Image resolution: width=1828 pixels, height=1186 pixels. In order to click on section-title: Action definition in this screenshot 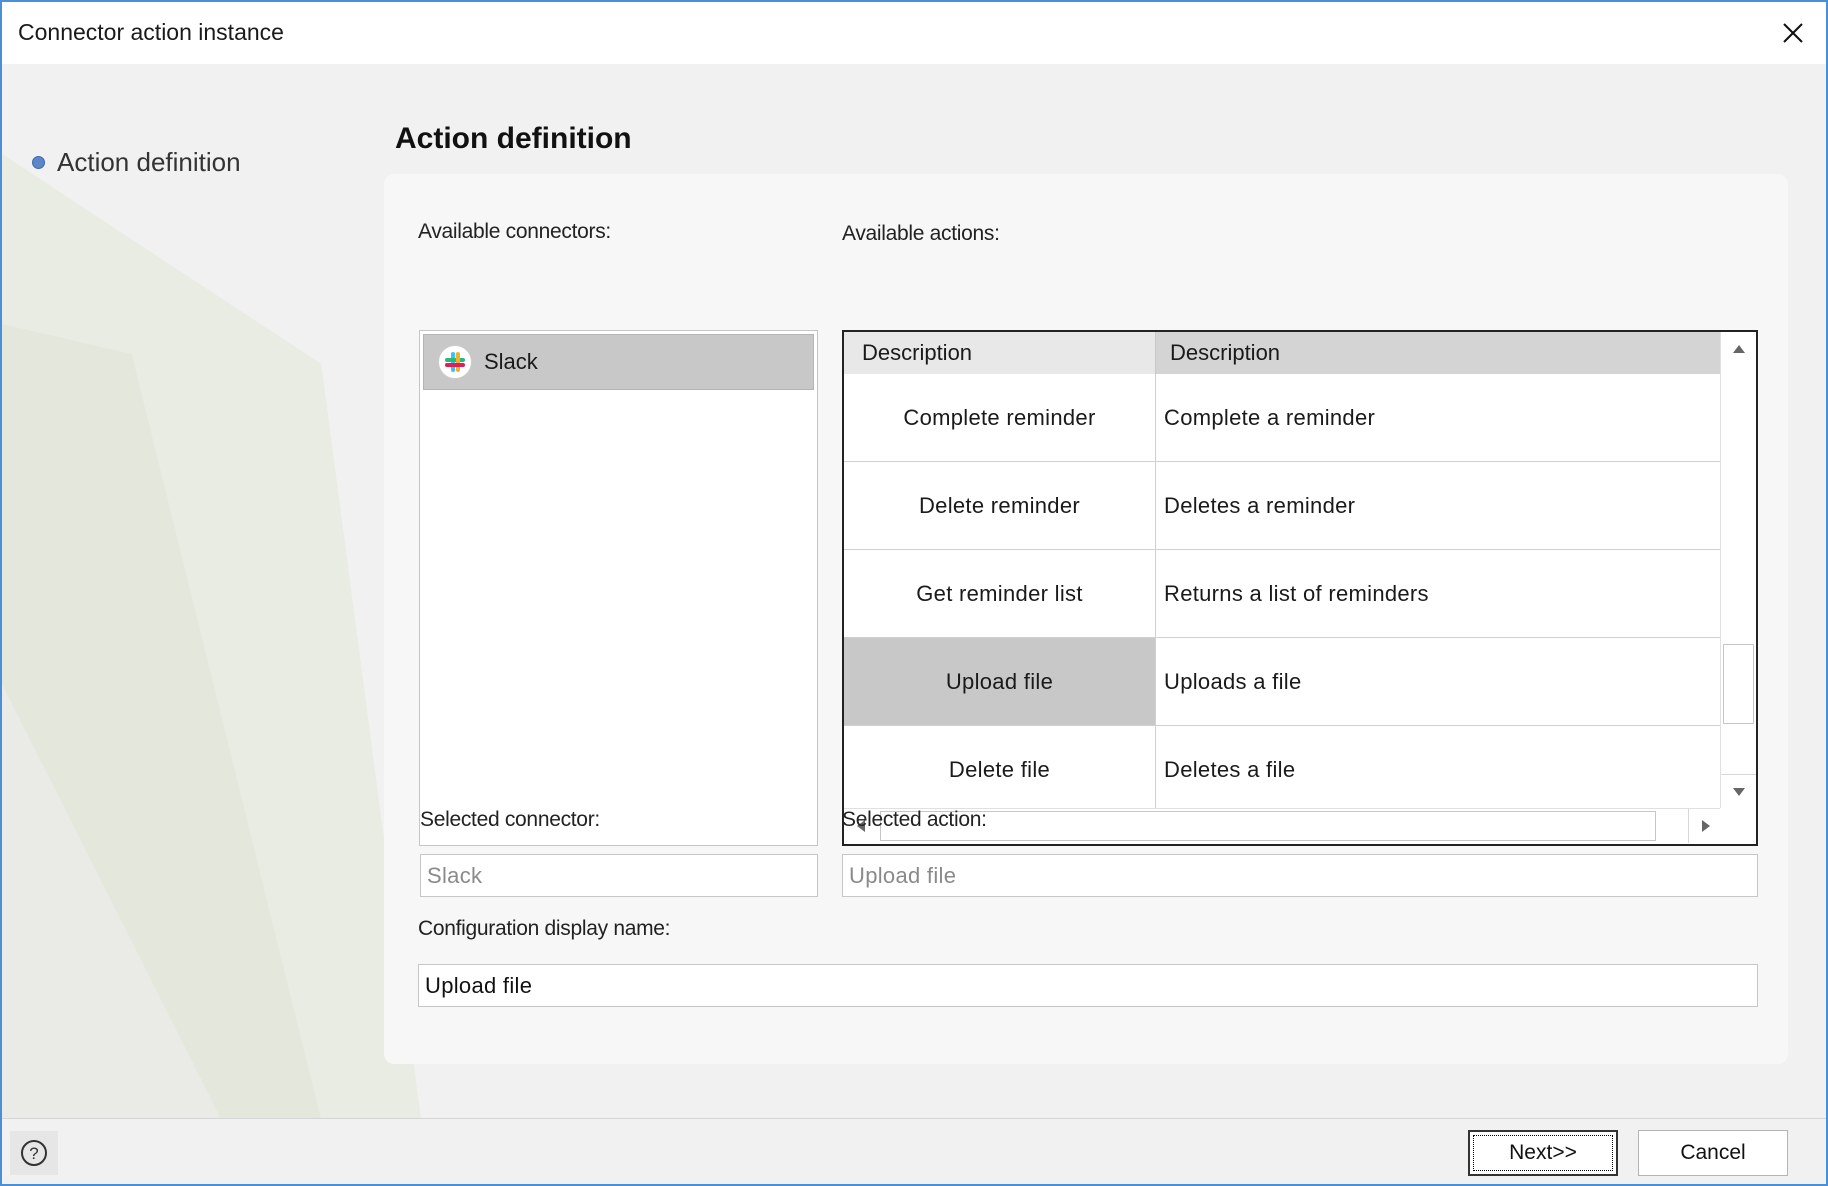, I will do `click(513, 138)`.